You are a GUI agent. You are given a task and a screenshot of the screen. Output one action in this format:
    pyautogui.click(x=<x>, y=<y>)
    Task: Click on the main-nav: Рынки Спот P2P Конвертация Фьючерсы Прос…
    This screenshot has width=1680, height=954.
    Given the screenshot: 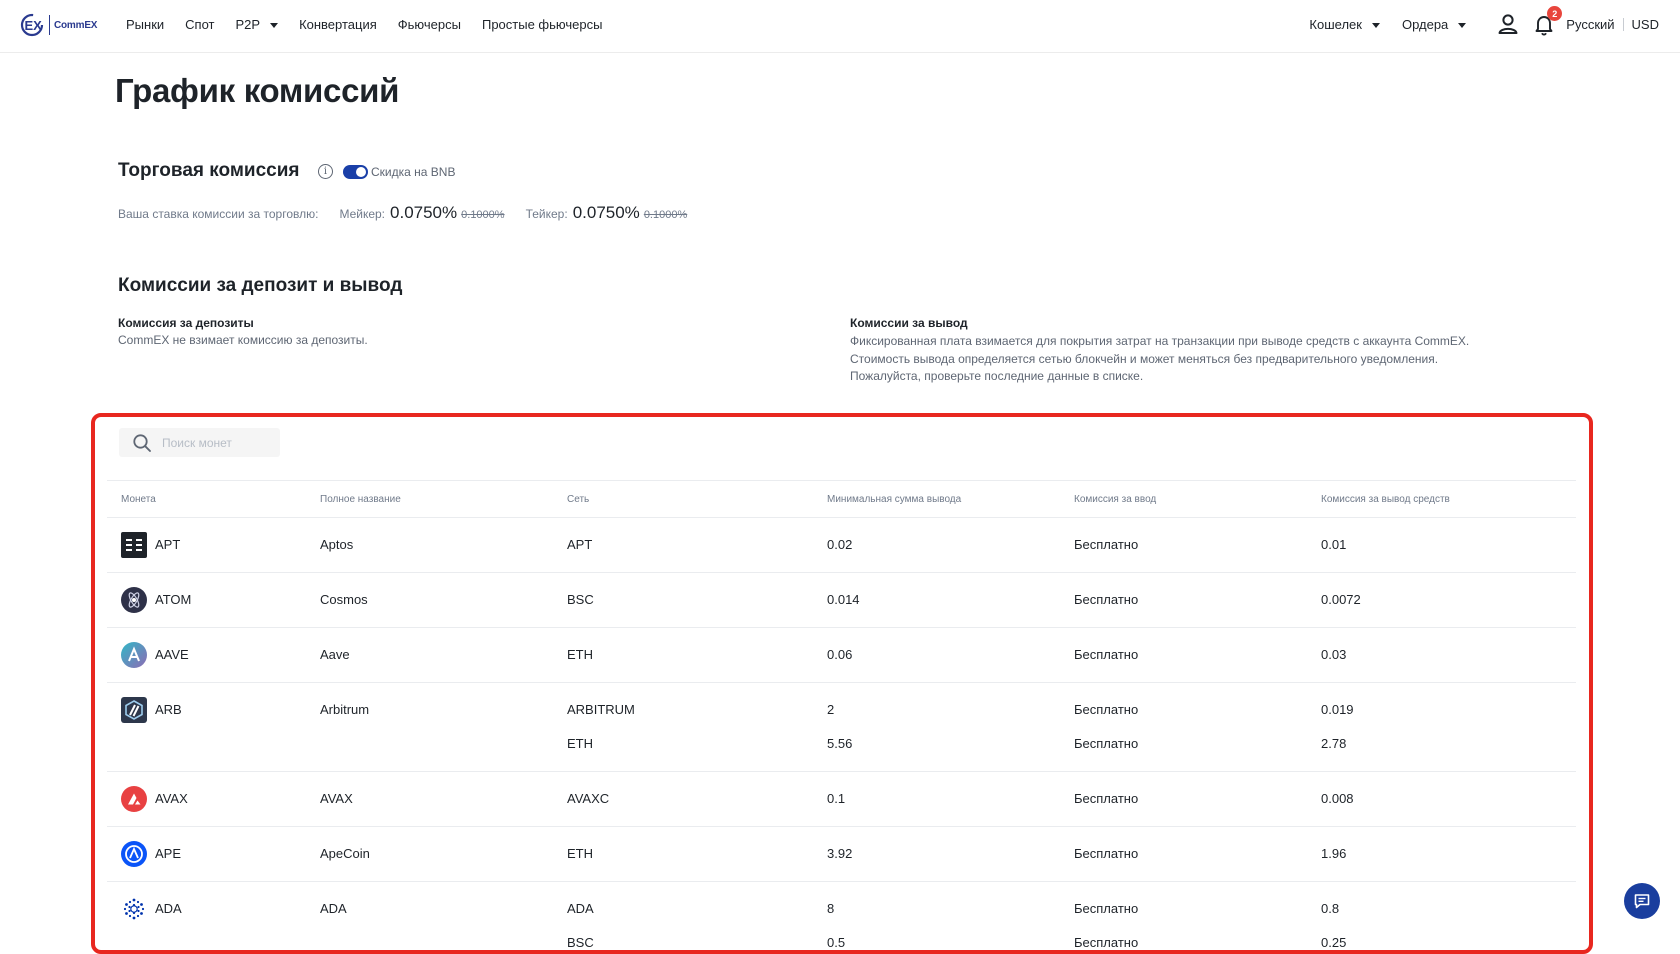 What is the action you would take?
    pyautogui.click(x=374, y=24)
    